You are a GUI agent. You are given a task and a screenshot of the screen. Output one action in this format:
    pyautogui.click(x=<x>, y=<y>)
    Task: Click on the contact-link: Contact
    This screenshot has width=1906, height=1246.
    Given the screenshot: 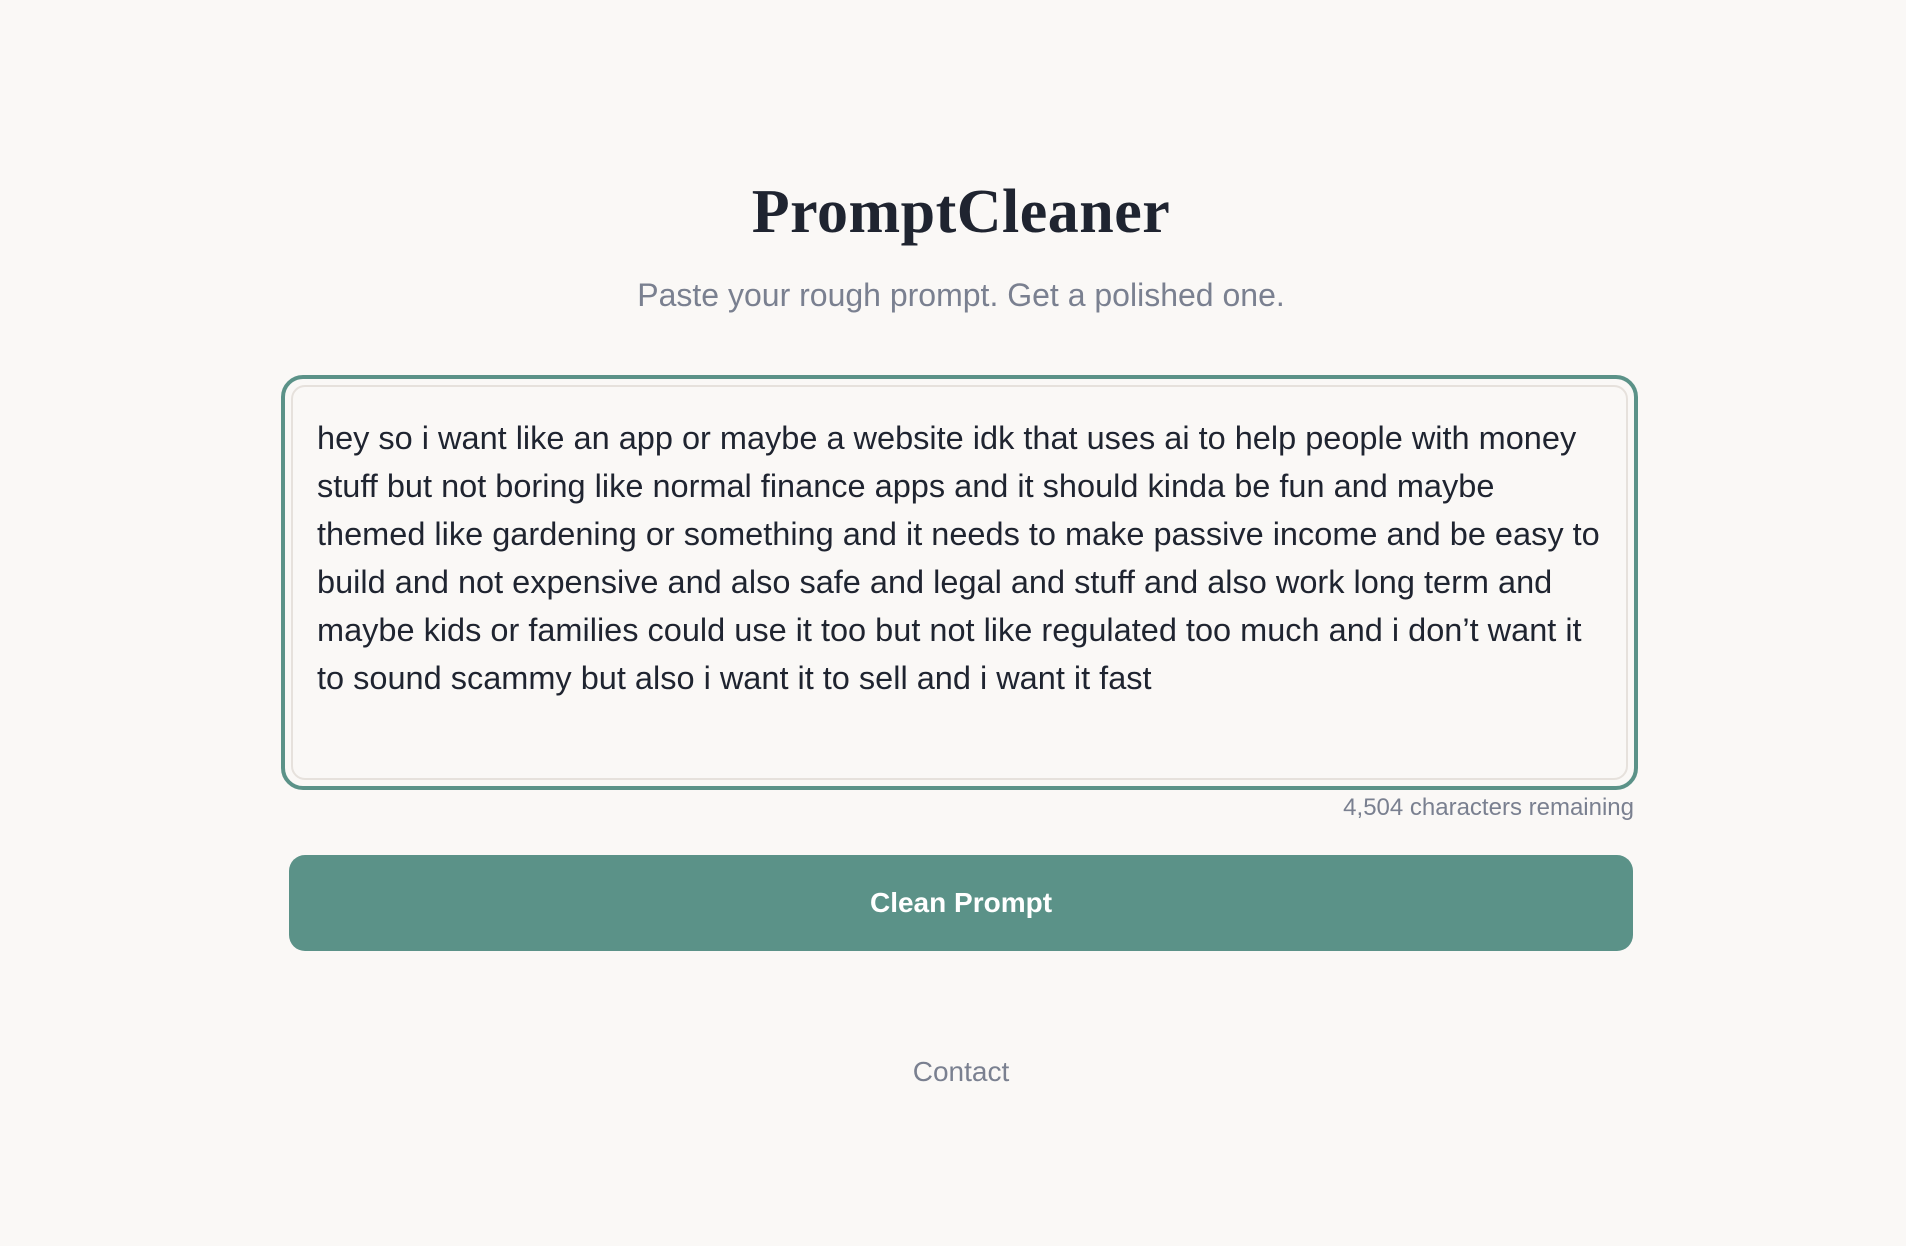 What is the action you would take?
    pyautogui.click(x=953, y=1072)
    